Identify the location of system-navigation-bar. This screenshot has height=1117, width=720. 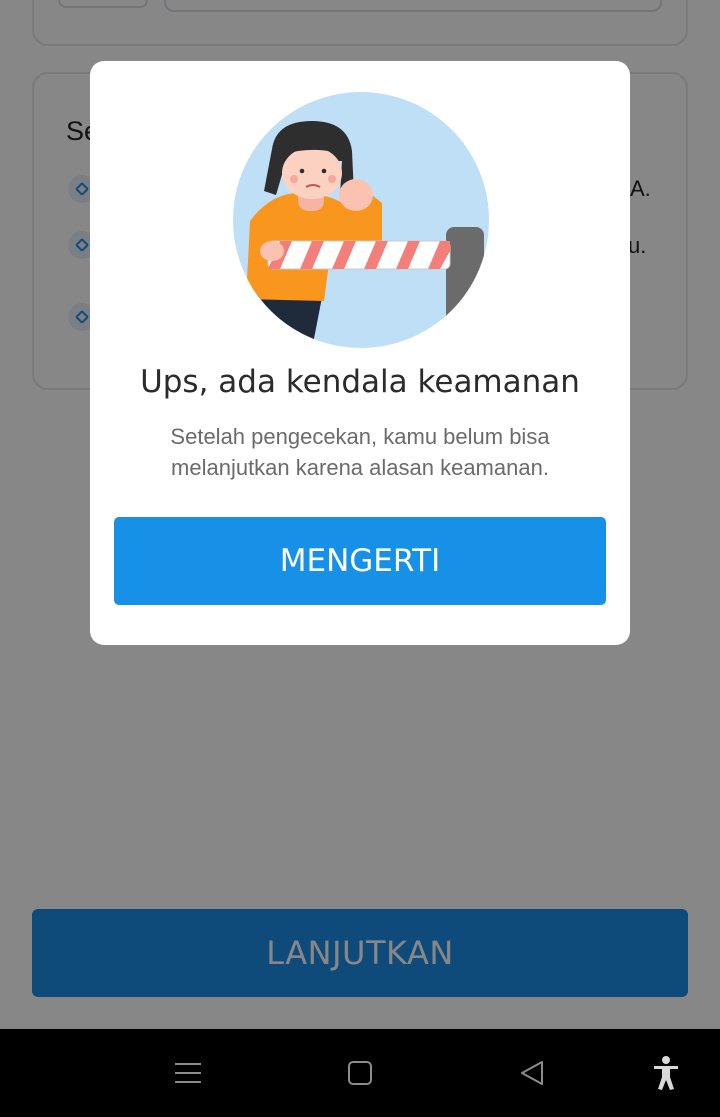
(360, 1073).